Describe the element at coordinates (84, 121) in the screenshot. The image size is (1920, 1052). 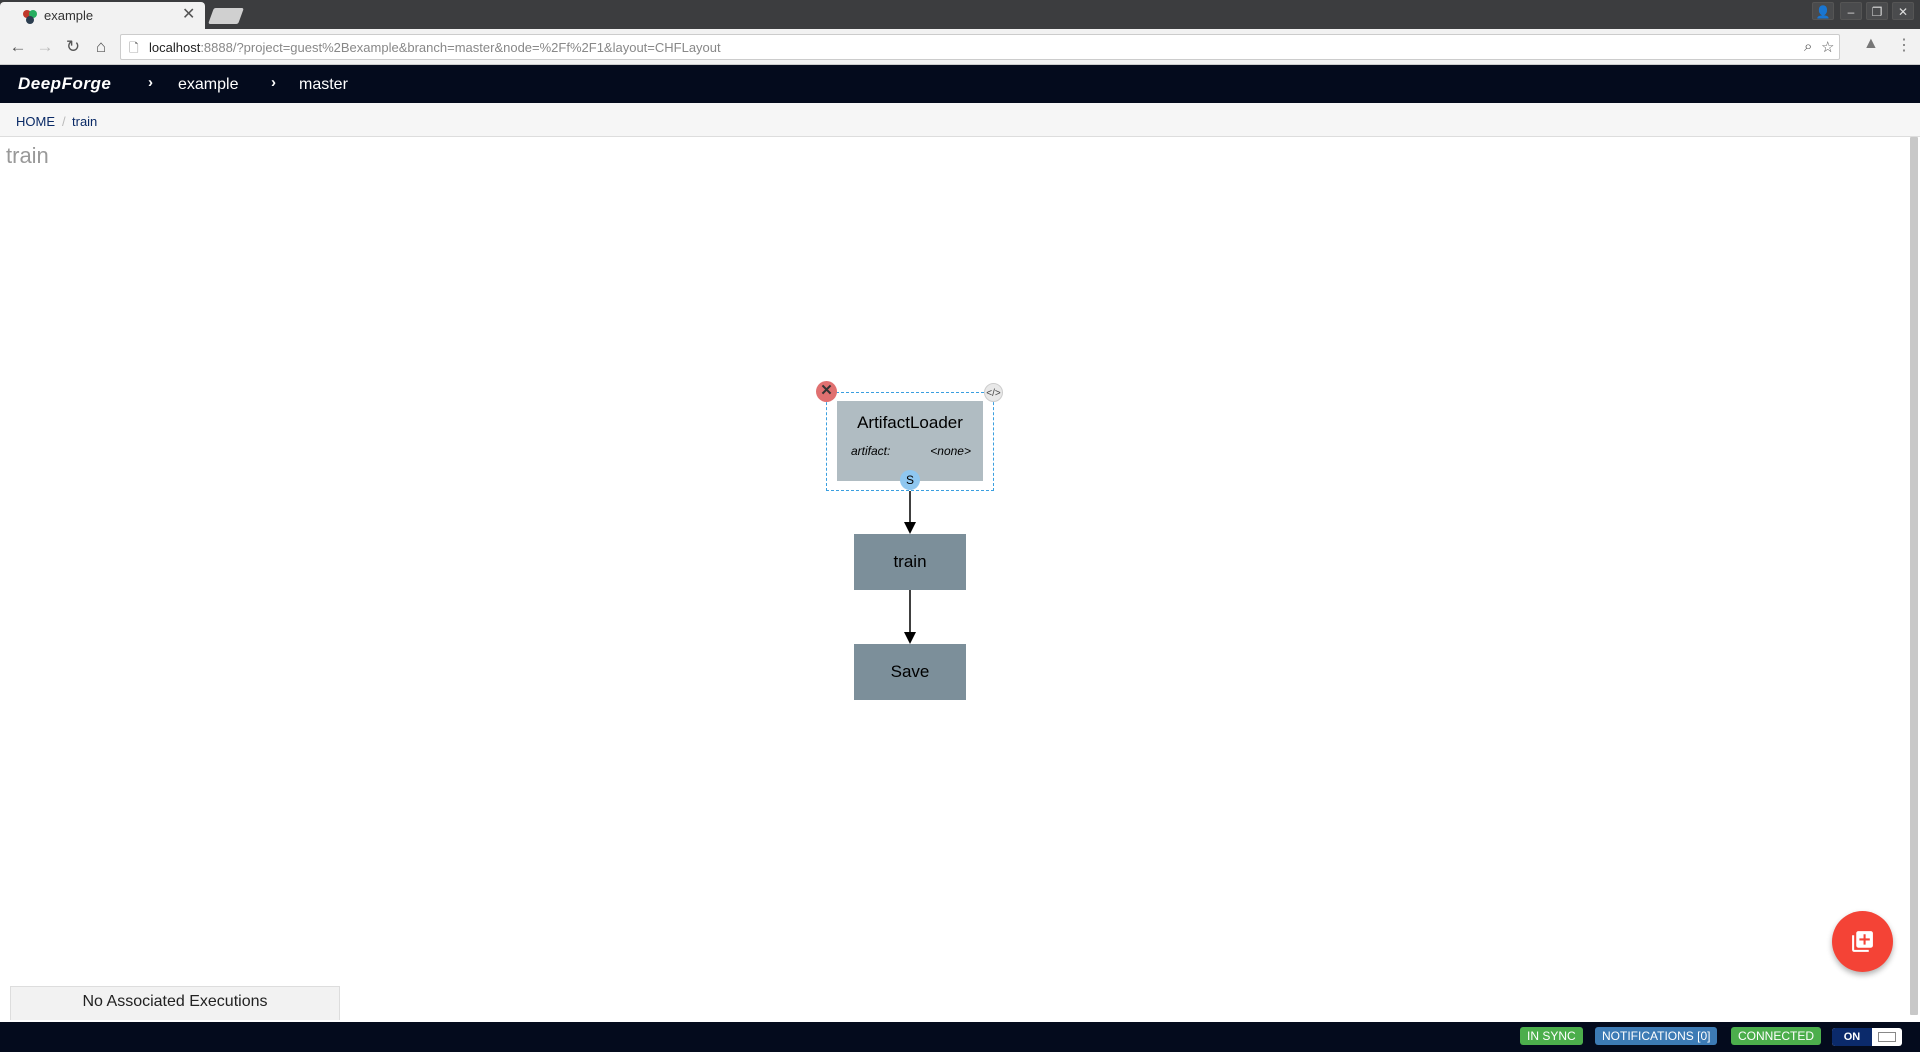
I see `breadcrumb-current: train` at that location.